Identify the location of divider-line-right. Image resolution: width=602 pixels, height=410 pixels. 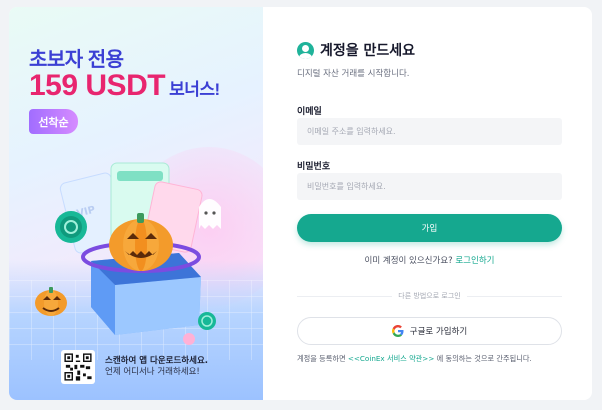
(514, 296).